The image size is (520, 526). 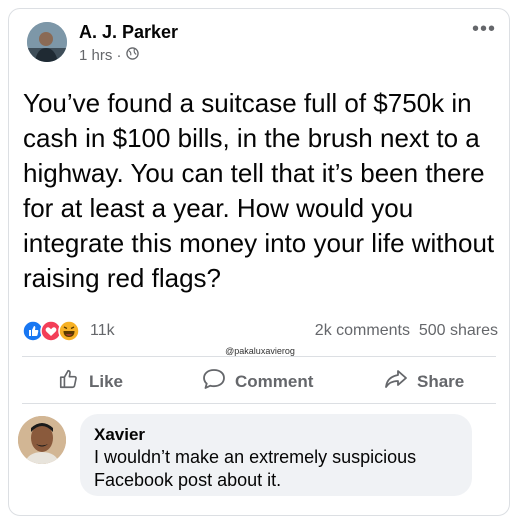 I want to click on globe-icon, so click(x=132, y=55).